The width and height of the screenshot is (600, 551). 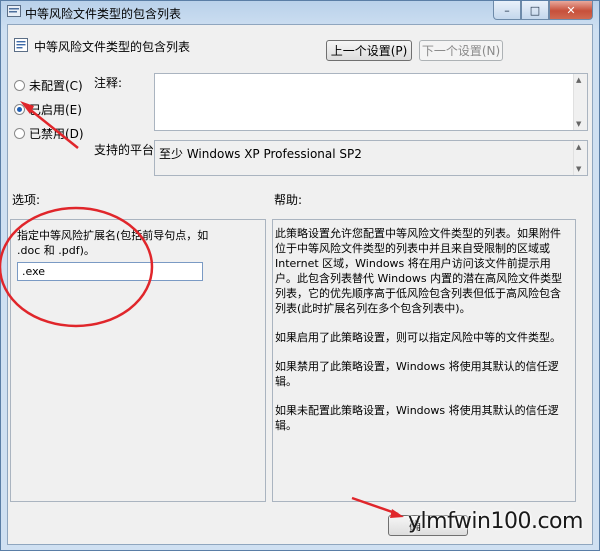 What do you see at coordinates (580, 102) in the screenshot?
I see `comment-scrollbar: ▲ ▼` at bounding box center [580, 102].